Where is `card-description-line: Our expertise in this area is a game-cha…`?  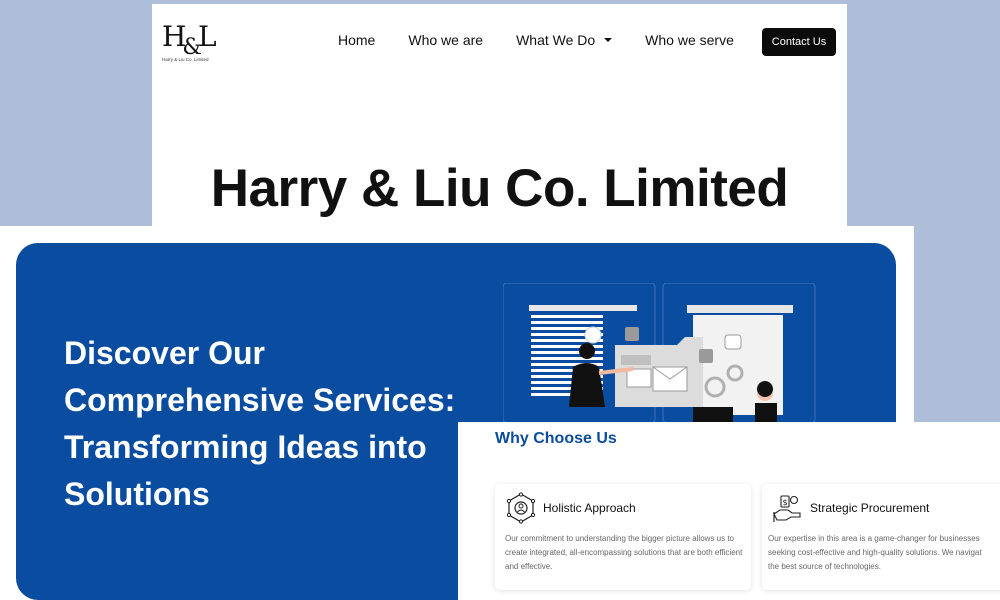
card-description-line: Our expertise in this area is a game-cha… is located at coordinates (874, 538).